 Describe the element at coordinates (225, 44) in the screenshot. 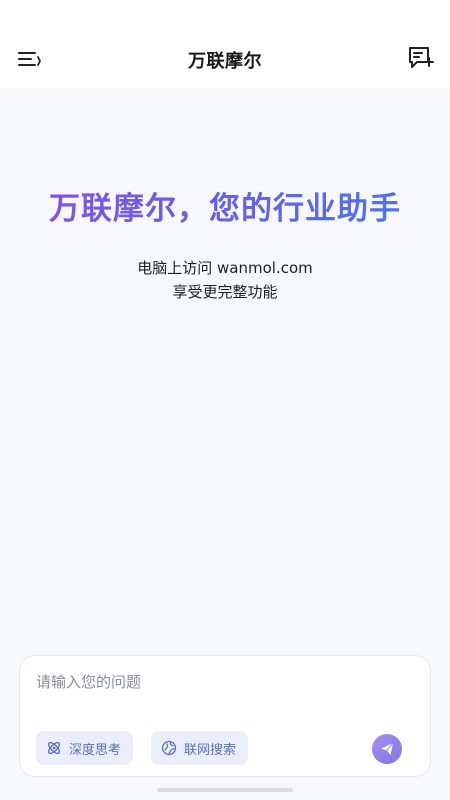

I see `top-bar: 万联摩尔` at that location.